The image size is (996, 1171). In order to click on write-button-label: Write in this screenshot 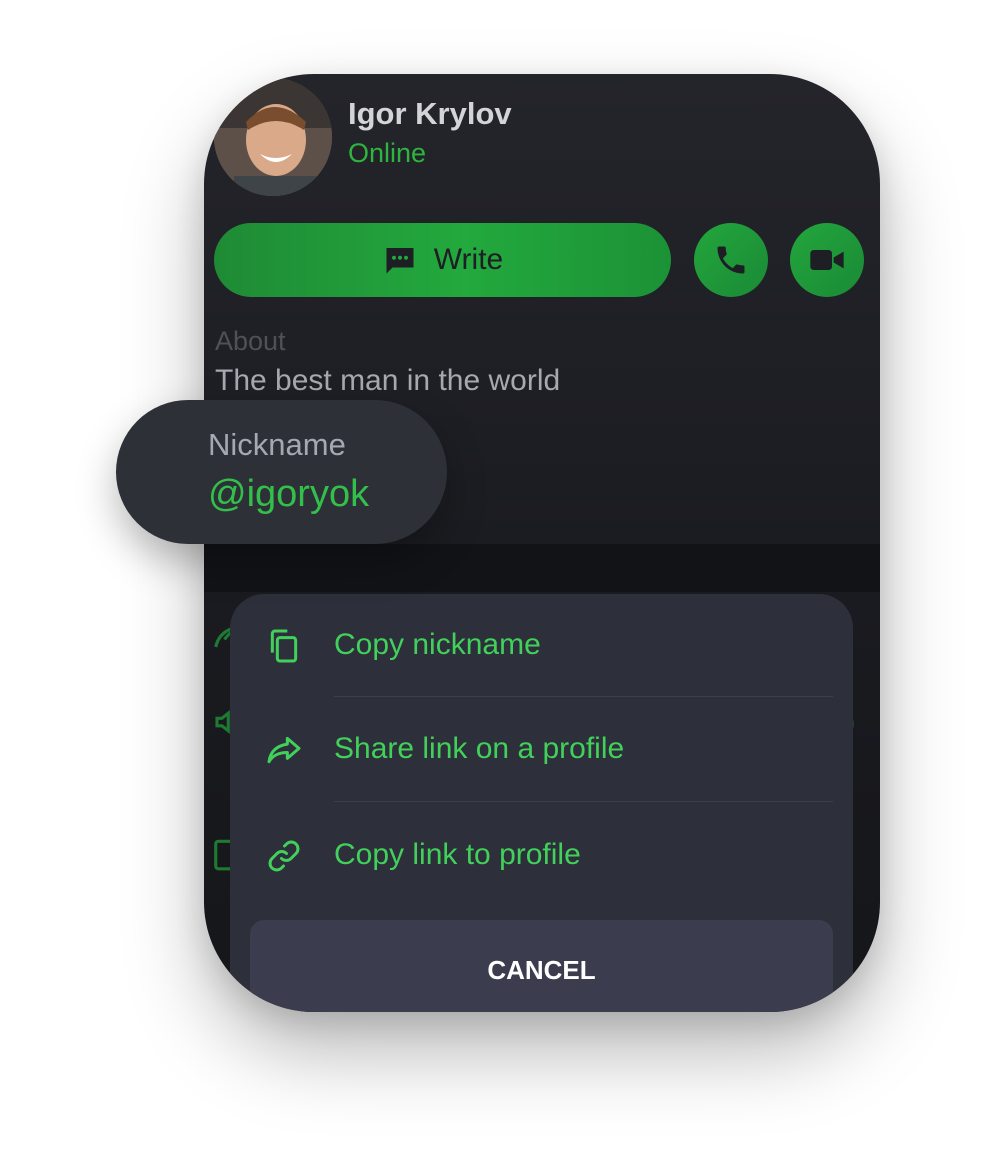, I will do `click(468, 259)`.